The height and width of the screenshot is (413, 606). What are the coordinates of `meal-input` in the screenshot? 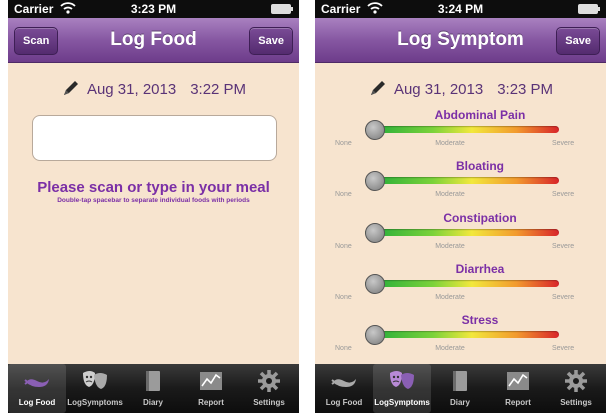 It's located at (154, 138).